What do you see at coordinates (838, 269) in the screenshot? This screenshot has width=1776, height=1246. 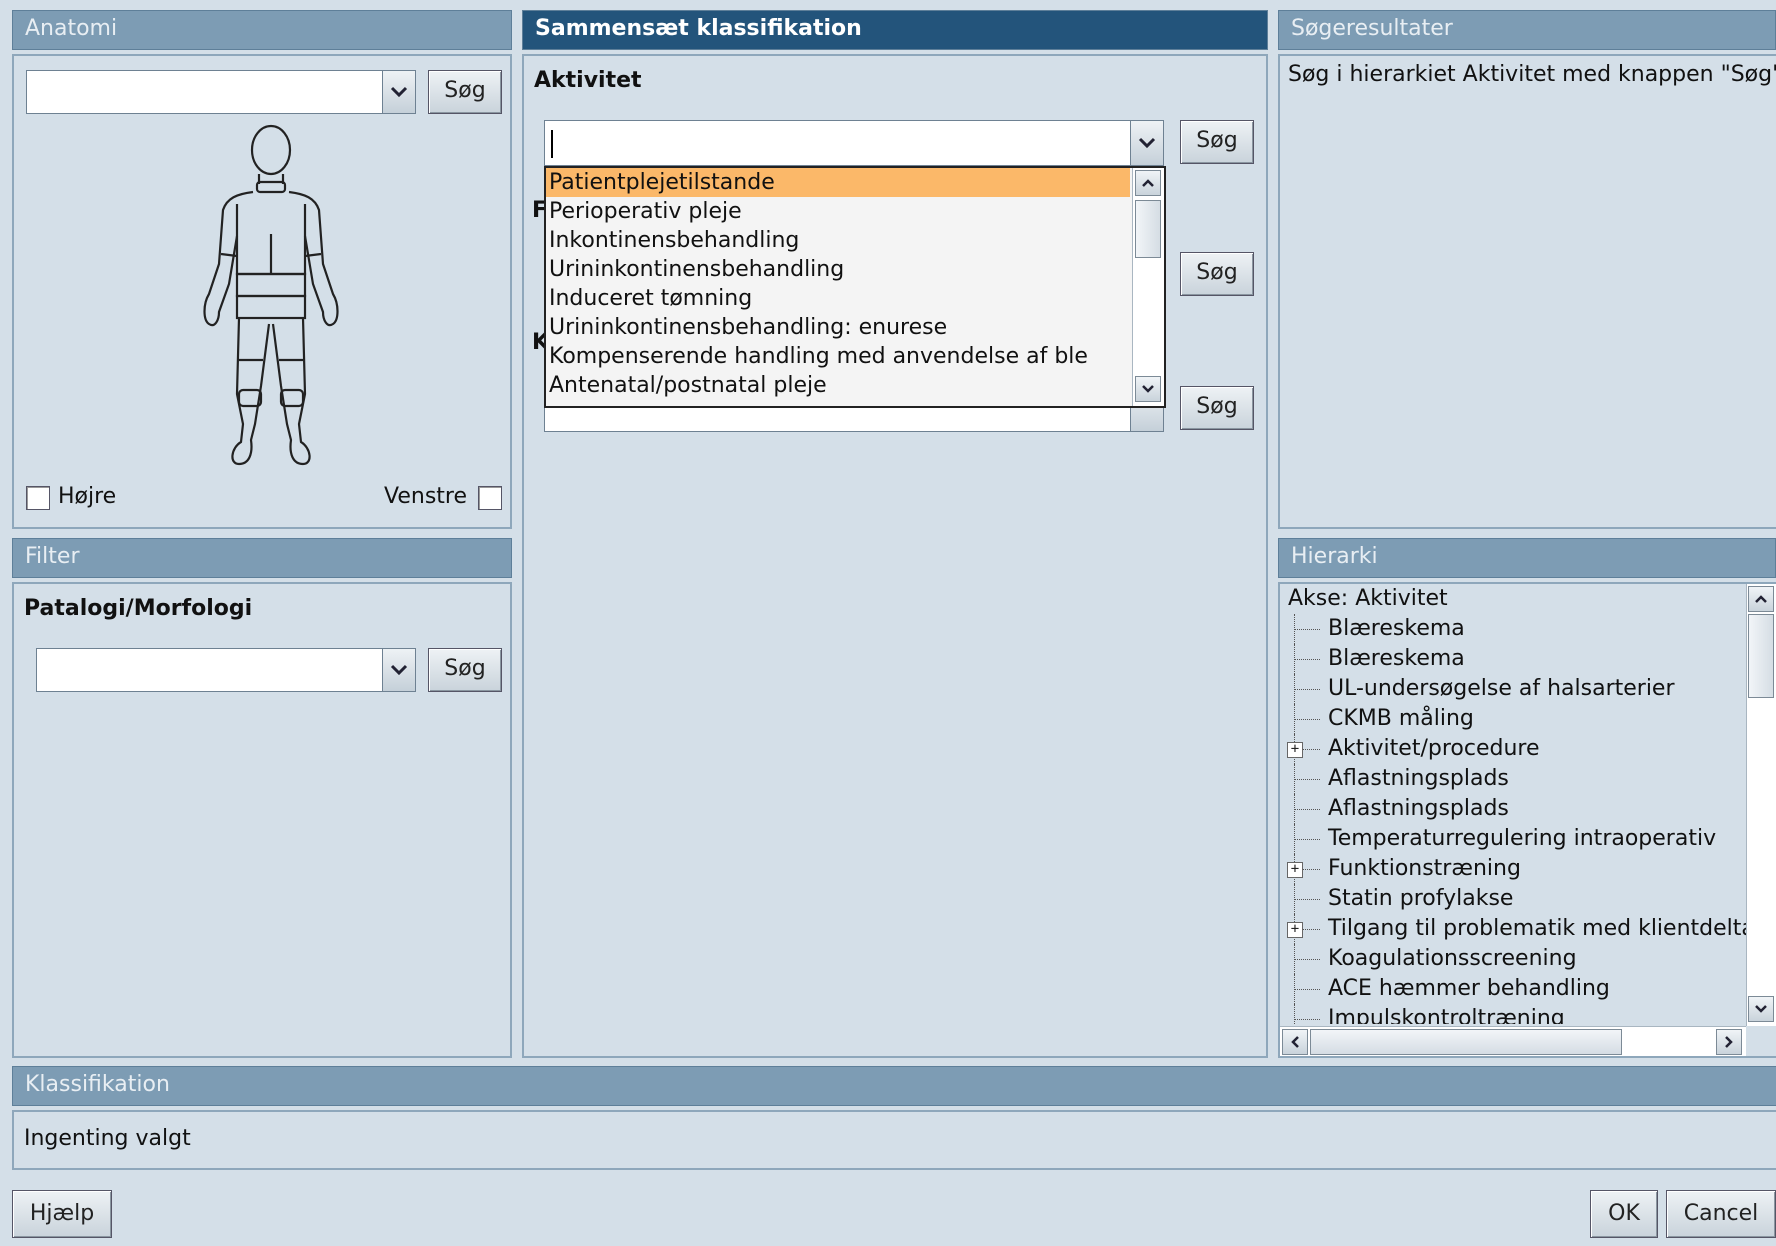 I see `dropdown-item: Urininkontinensbehandling` at bounding box center [838, 269].